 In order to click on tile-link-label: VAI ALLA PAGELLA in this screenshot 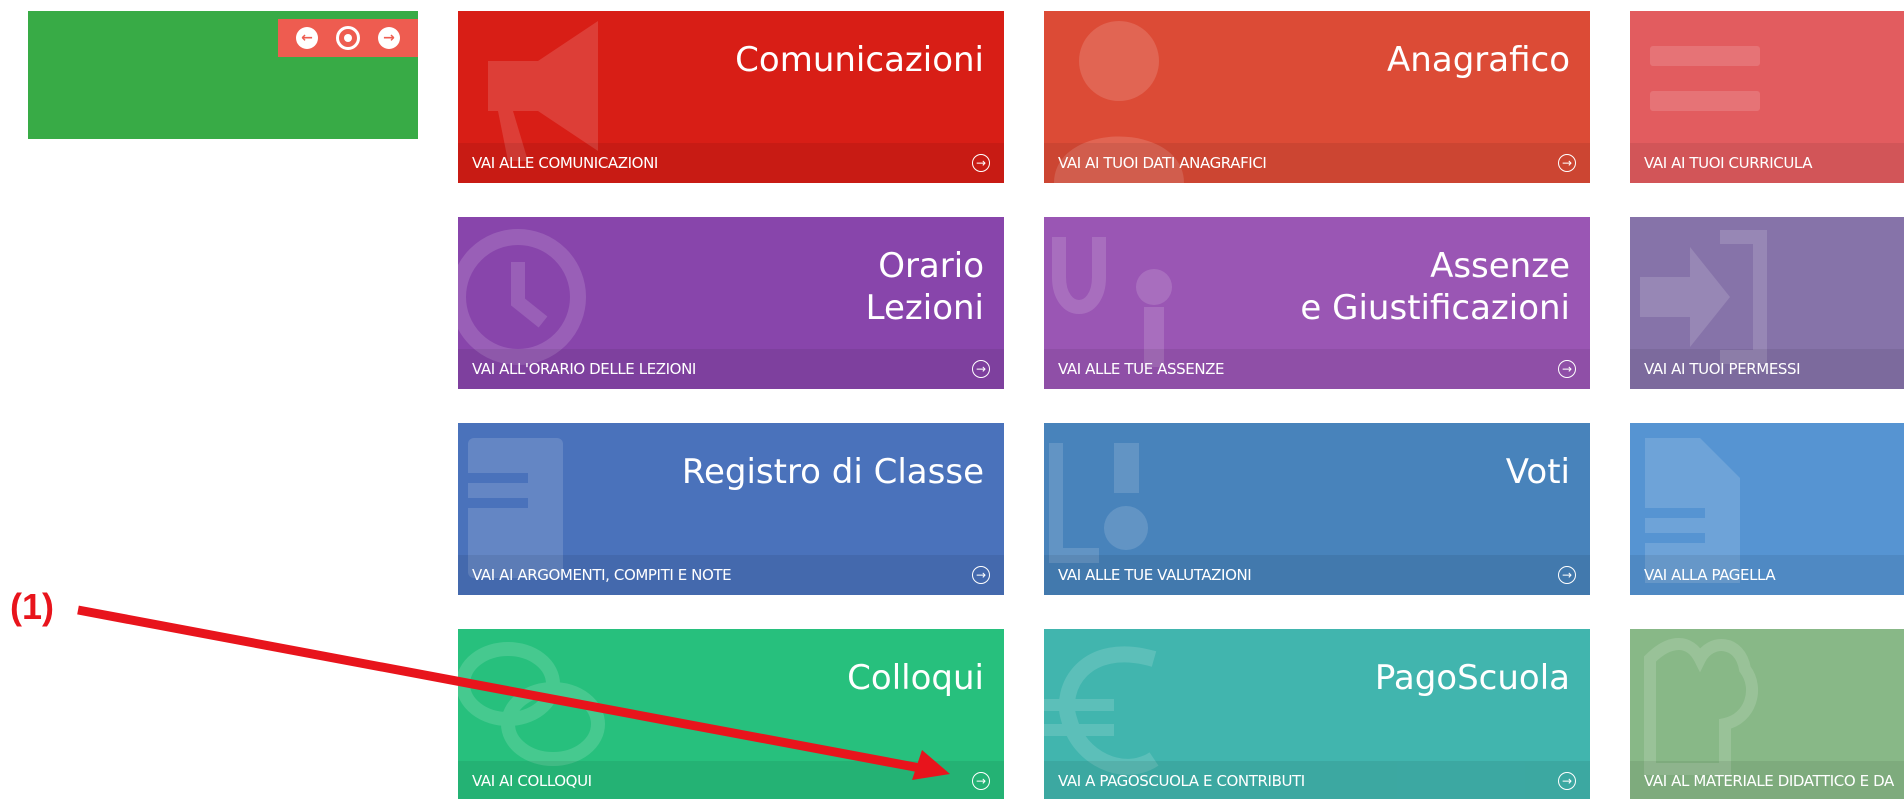, I will do `click(1703, 575)`.